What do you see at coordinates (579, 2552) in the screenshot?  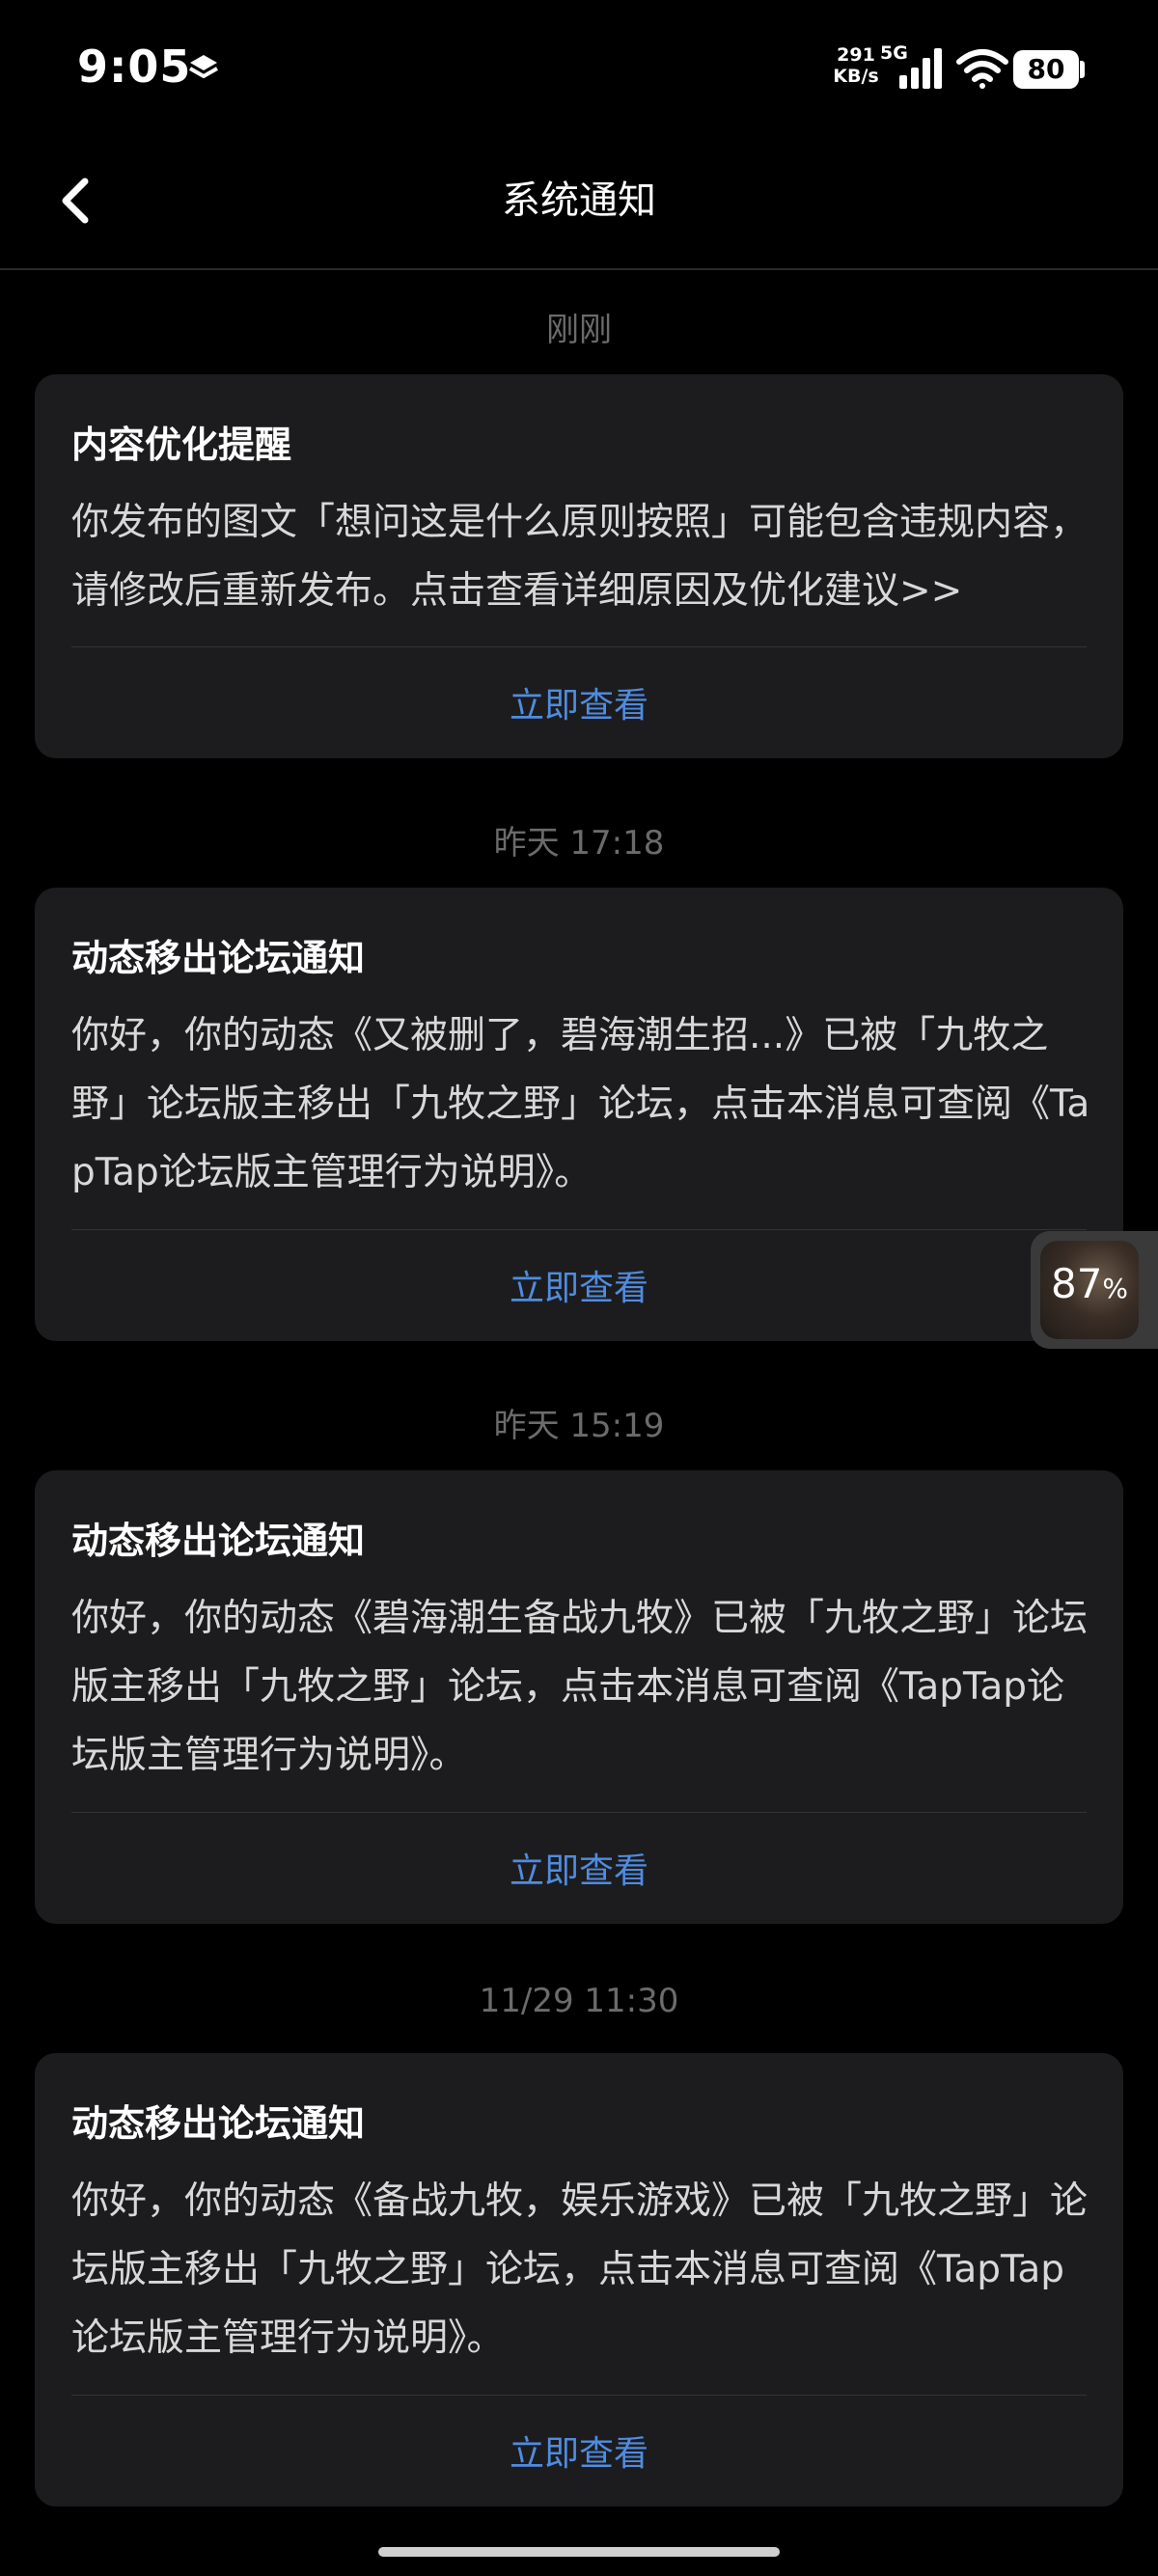 I see `home-indicator` at bounding box center [579, 2552].